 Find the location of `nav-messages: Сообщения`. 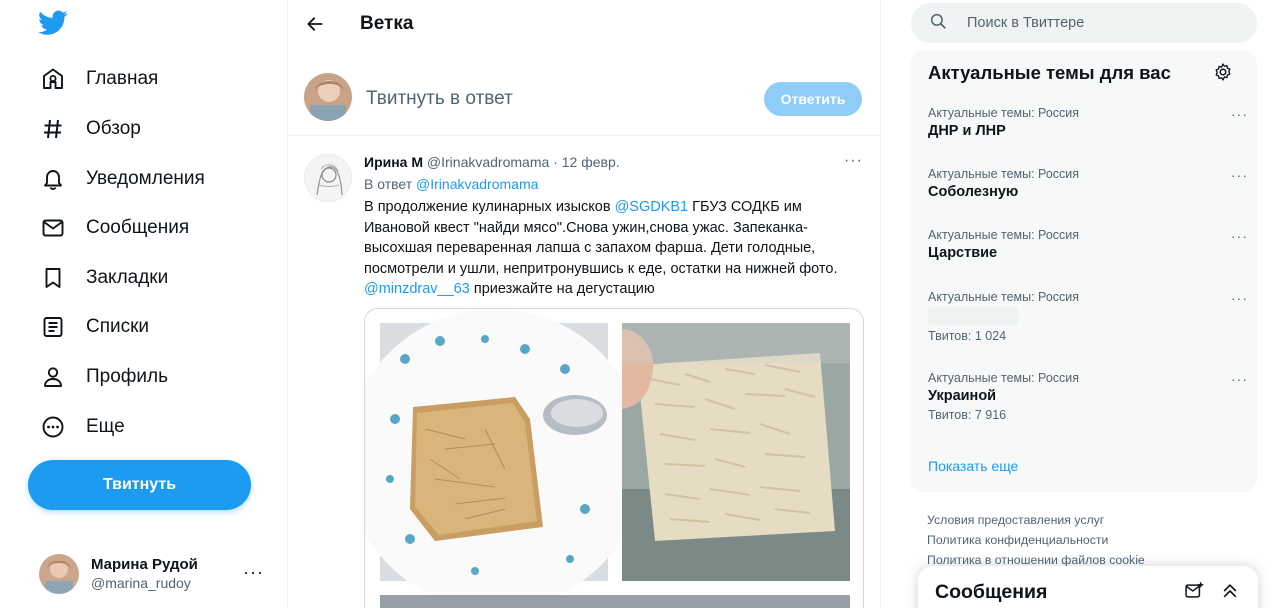

nav-messages: Сообщения is located at coordinates (116, 228).